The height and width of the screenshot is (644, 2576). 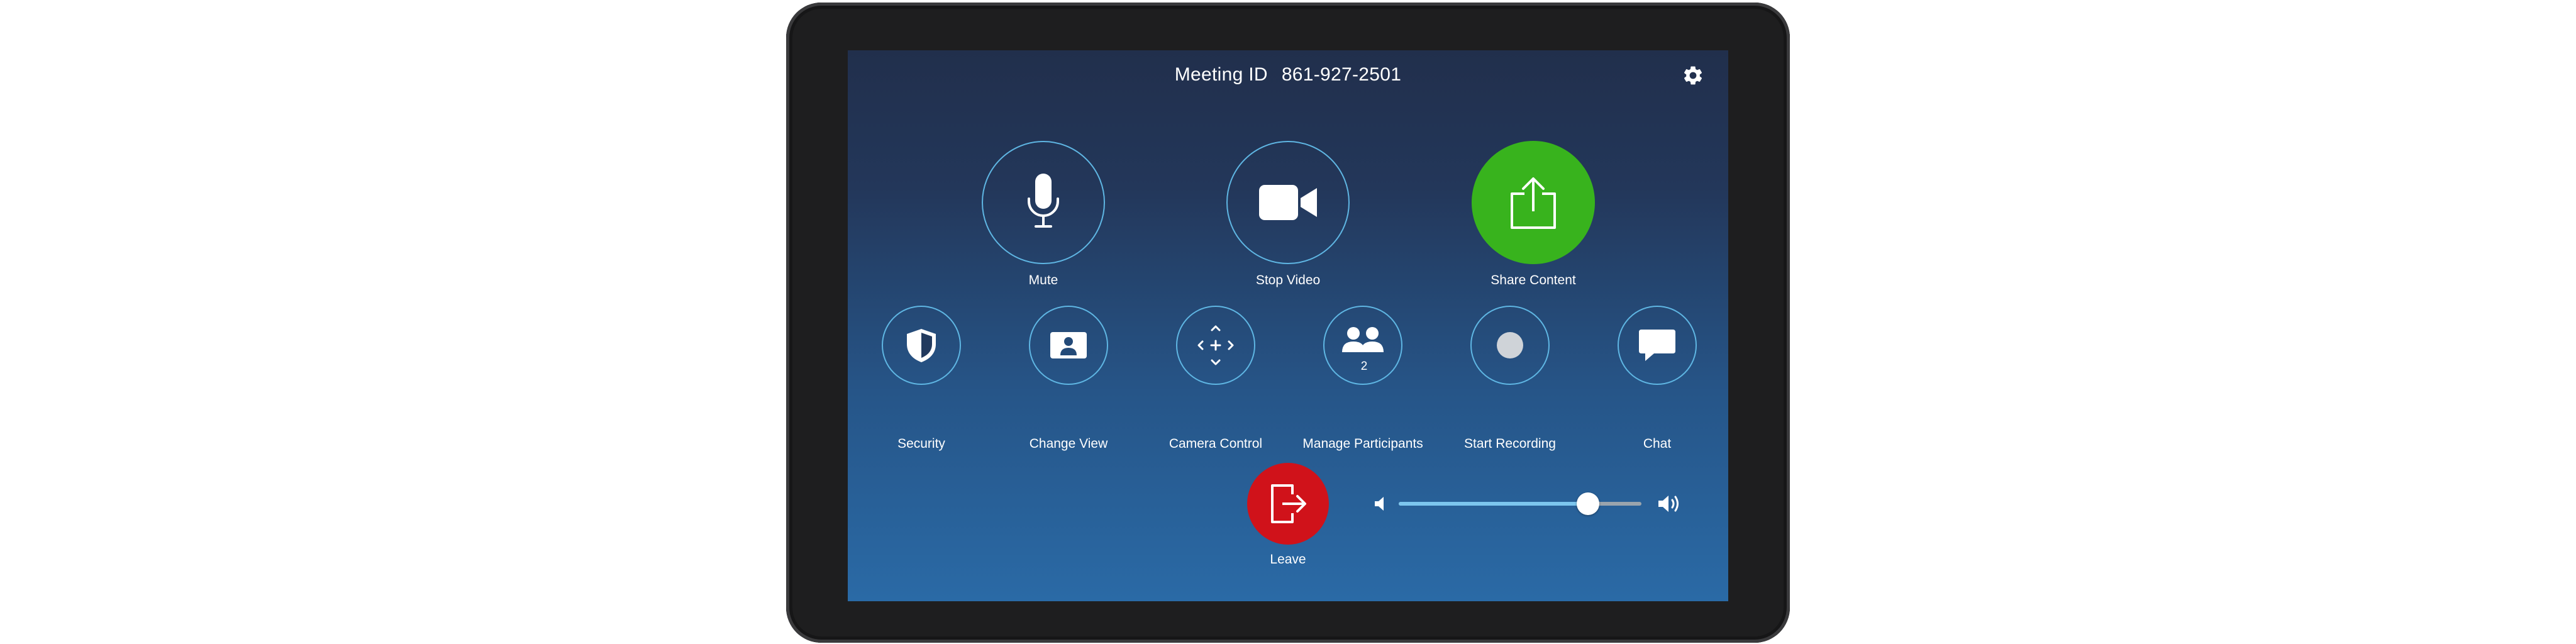 What do you see at coordinates (1288, 280) in the screenshot?
I see `stop-video-label: Stop Video` at bounding box center [1288, 280].